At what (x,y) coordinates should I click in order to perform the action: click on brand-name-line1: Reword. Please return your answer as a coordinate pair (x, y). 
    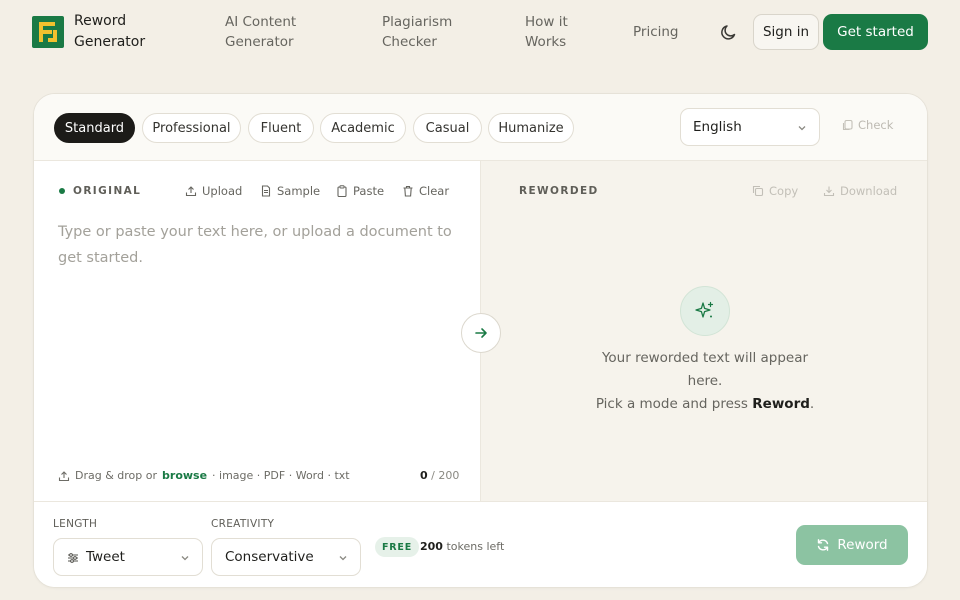
    Looking at the image, I should click on (100, 21).